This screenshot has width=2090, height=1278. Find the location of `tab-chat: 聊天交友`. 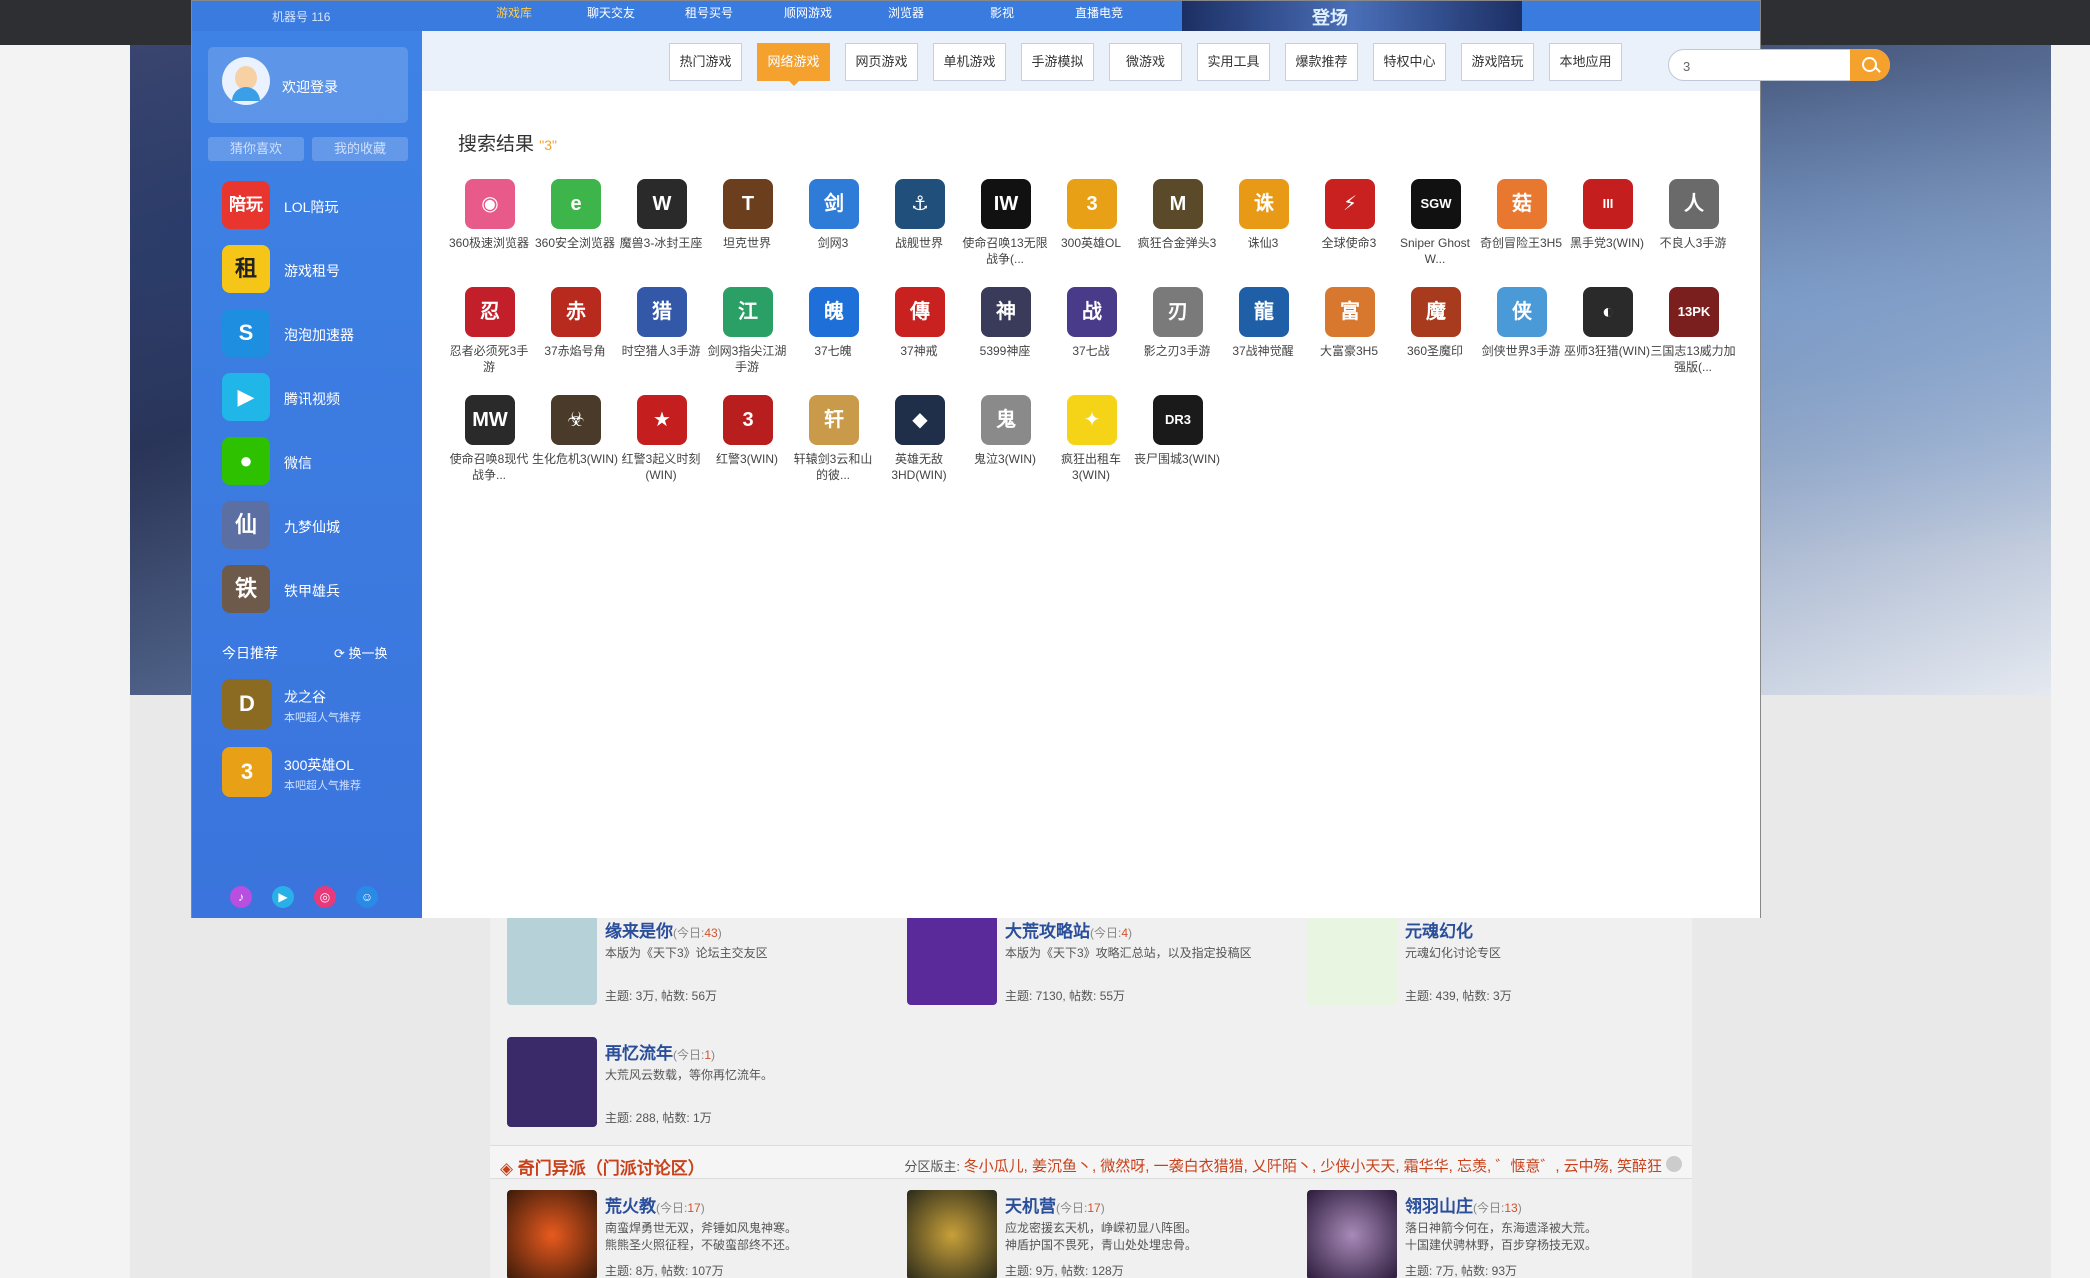

tab-chat: 聊天交友 is located at coordinates (611, 12).